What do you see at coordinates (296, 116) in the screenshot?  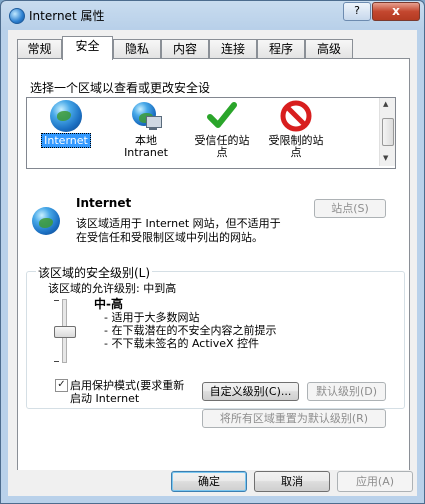 I see `restricted-no-icon` at bounding box center [296, 116].